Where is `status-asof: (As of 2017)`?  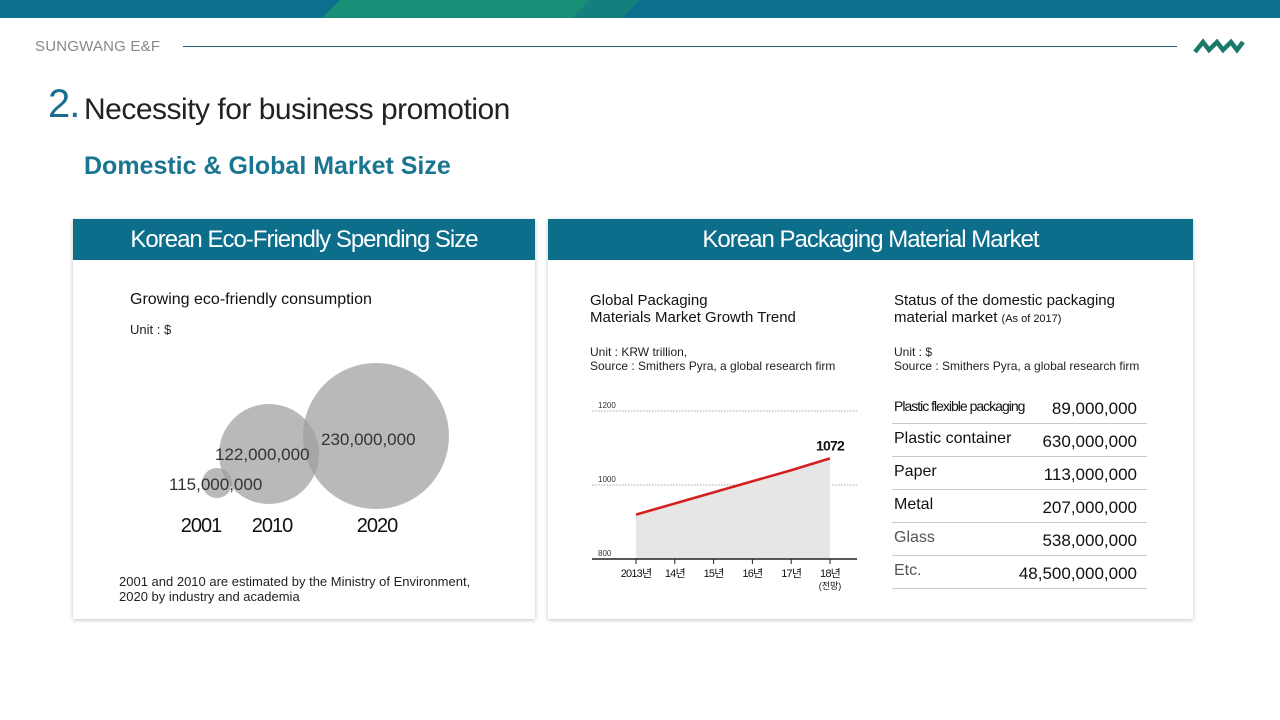 status-asof: (As of 2017) is located at coordinates (1031, 319).